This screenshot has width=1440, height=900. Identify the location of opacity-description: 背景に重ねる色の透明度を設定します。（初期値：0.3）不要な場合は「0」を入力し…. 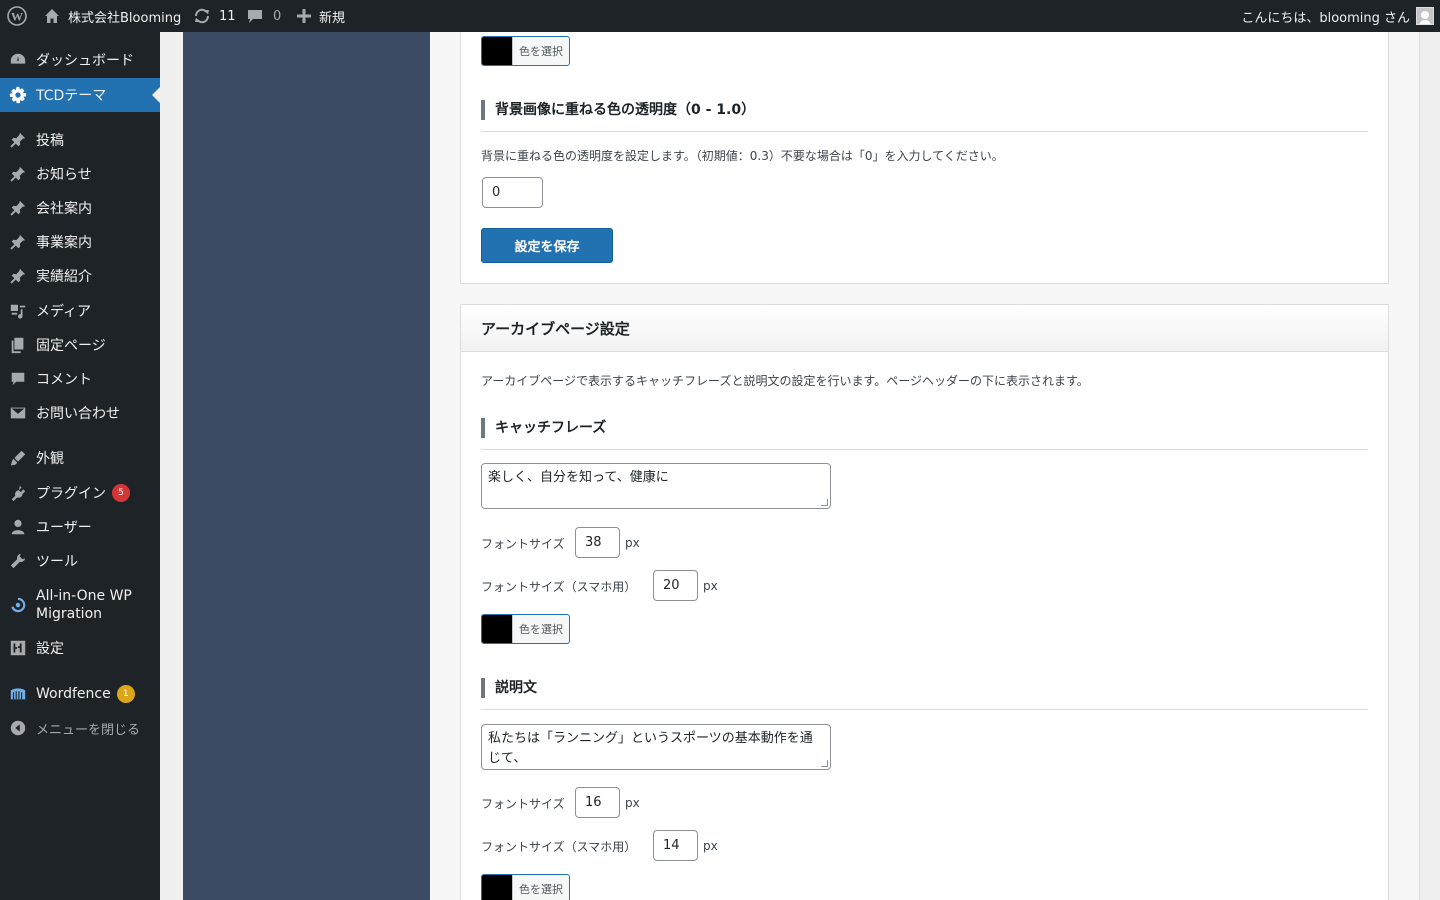
(742, 156).